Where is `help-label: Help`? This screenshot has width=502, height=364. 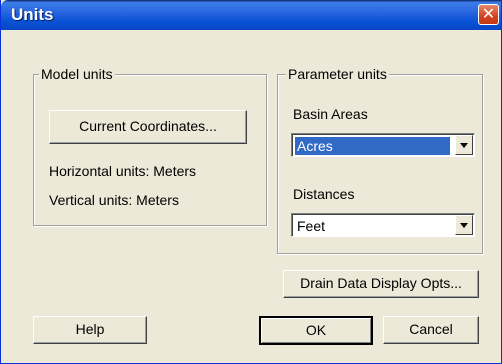
help-label: Help is located at coordinates (90, 329).